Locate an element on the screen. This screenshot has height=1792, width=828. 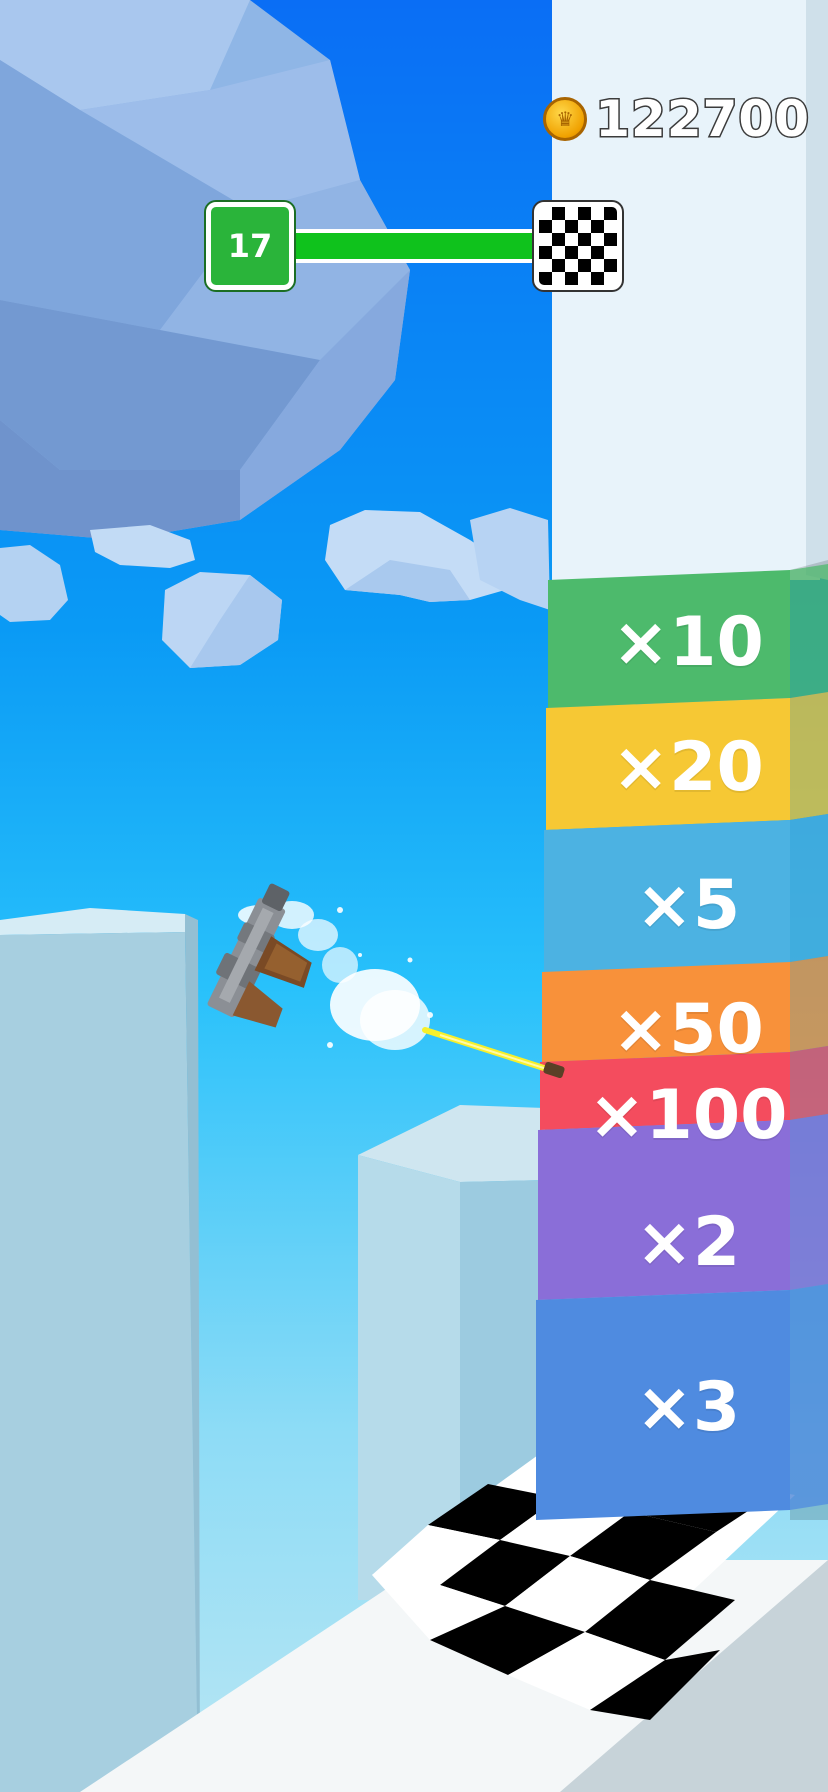
coin-crown-icon: ♛ is located at coordinates (565, 119).